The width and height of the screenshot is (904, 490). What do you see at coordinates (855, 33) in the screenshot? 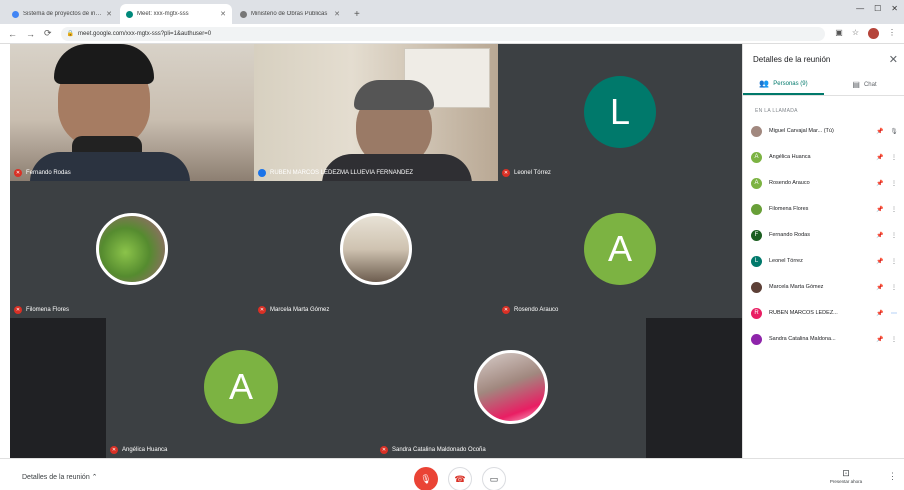
I see `star-icon: ☆` at bounding box center [855, 33].